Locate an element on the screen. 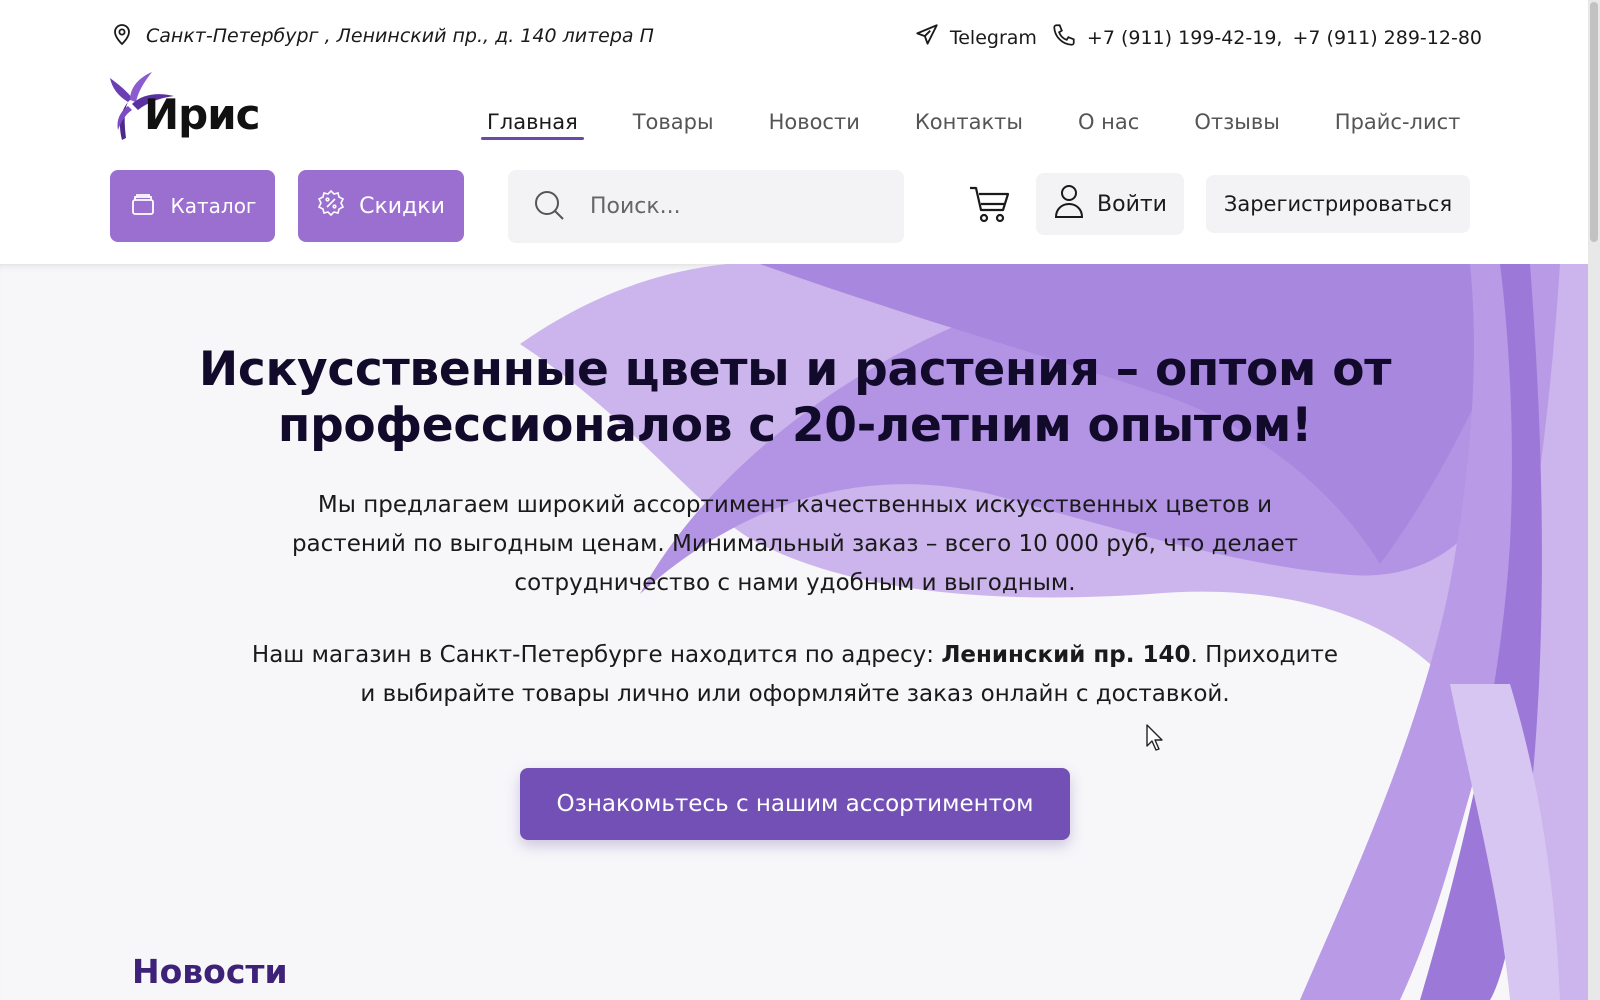  location-pin-icon is located at coordinates (122, 36).